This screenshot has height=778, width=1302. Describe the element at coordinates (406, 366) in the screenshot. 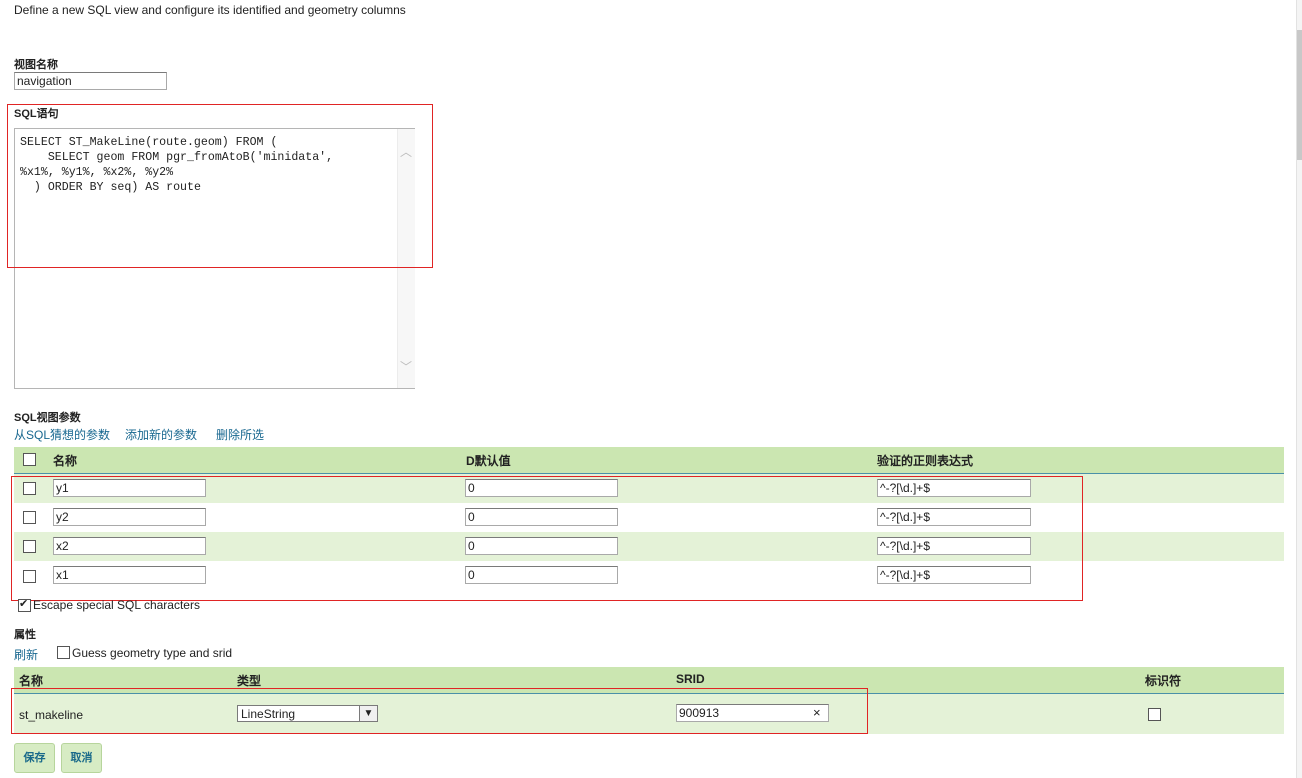

I see `scroll-down-icon: ﹀` at that location.